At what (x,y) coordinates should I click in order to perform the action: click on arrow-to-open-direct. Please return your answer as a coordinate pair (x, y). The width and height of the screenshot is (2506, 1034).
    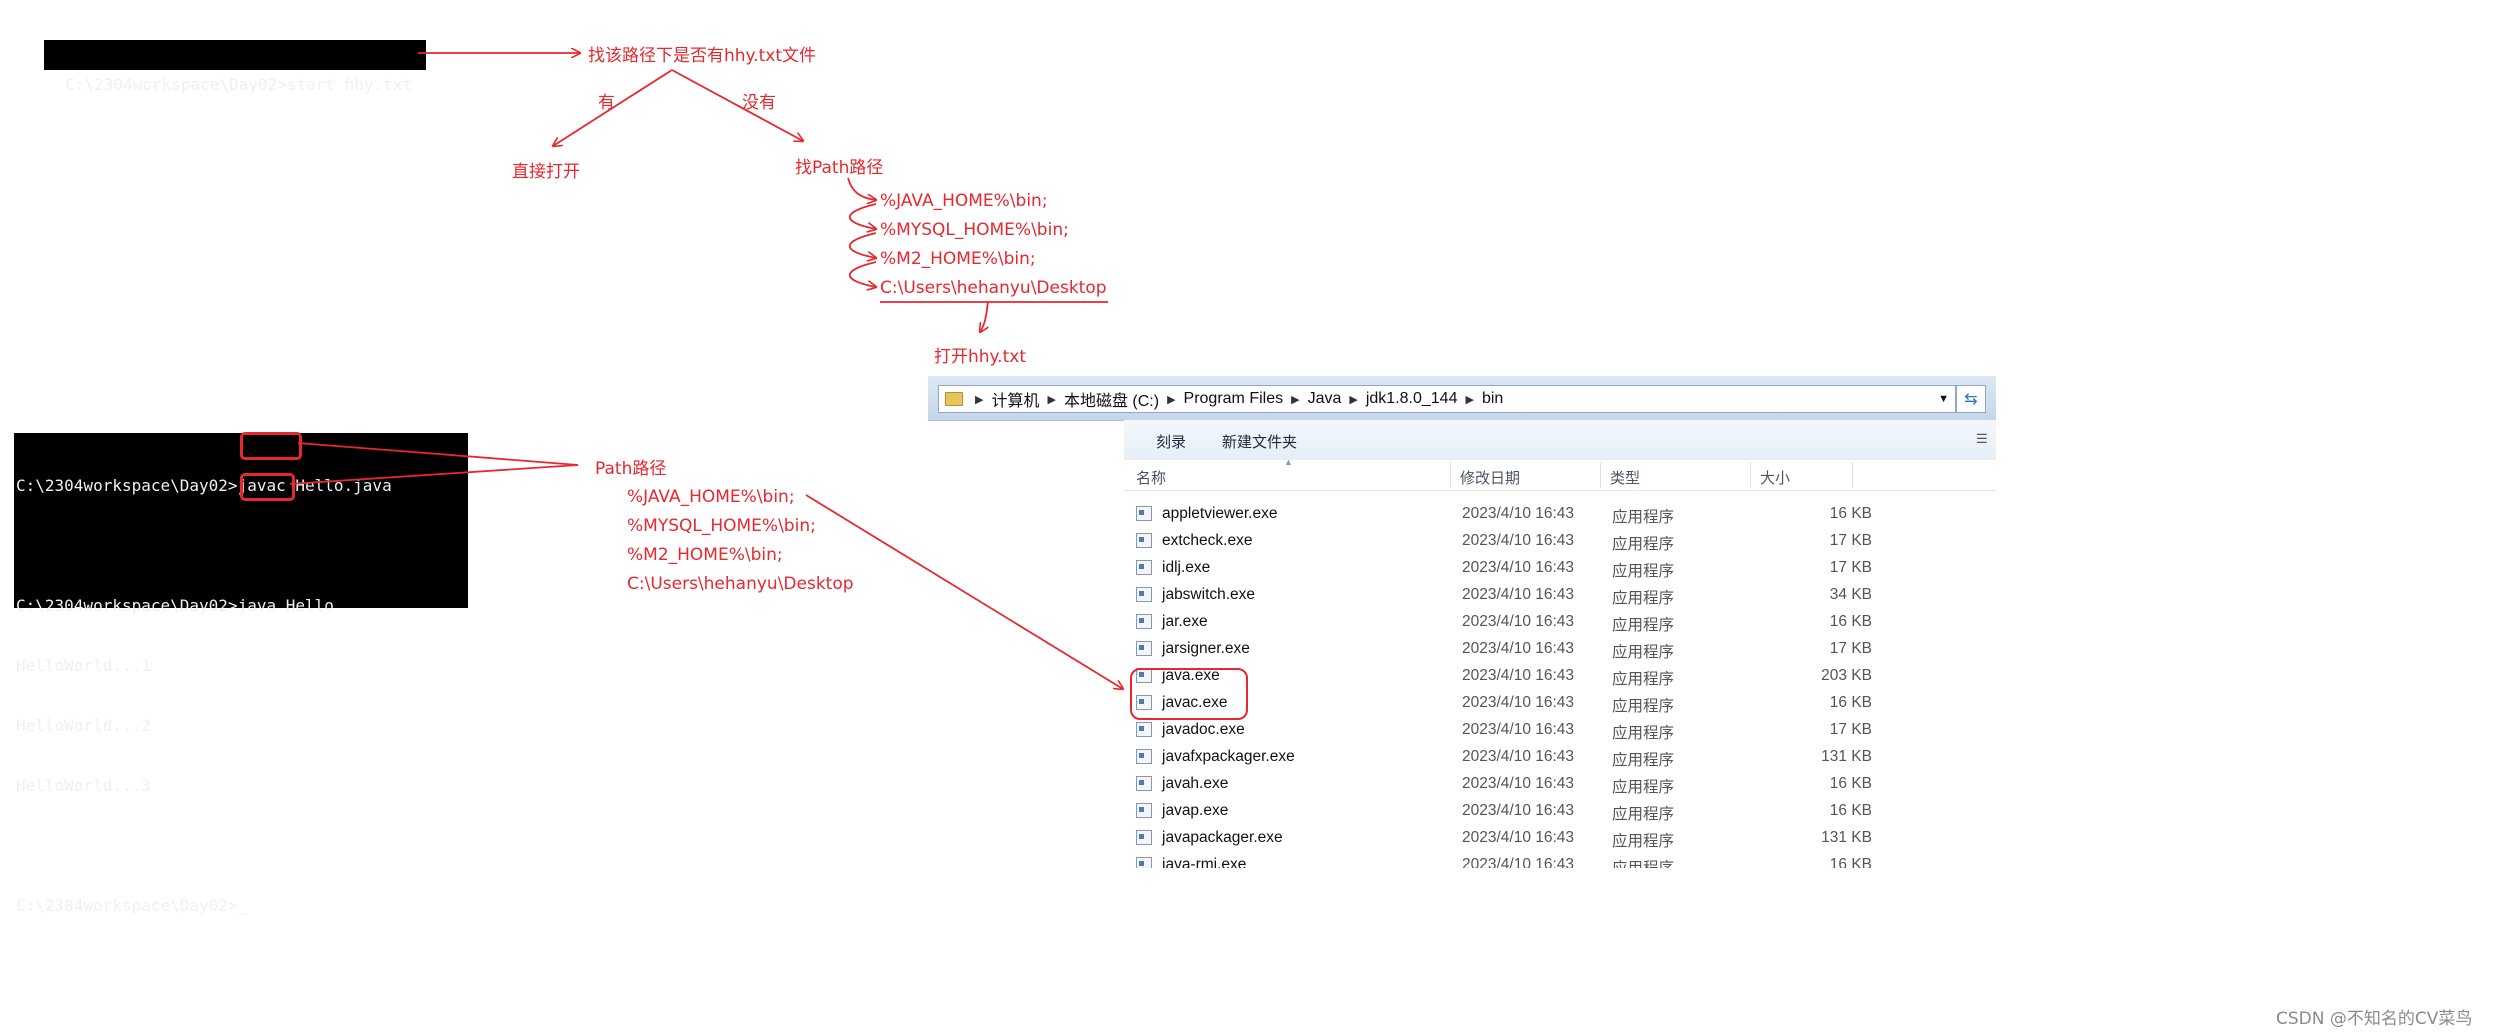
    Looking at the image, I should click on (613, 107).